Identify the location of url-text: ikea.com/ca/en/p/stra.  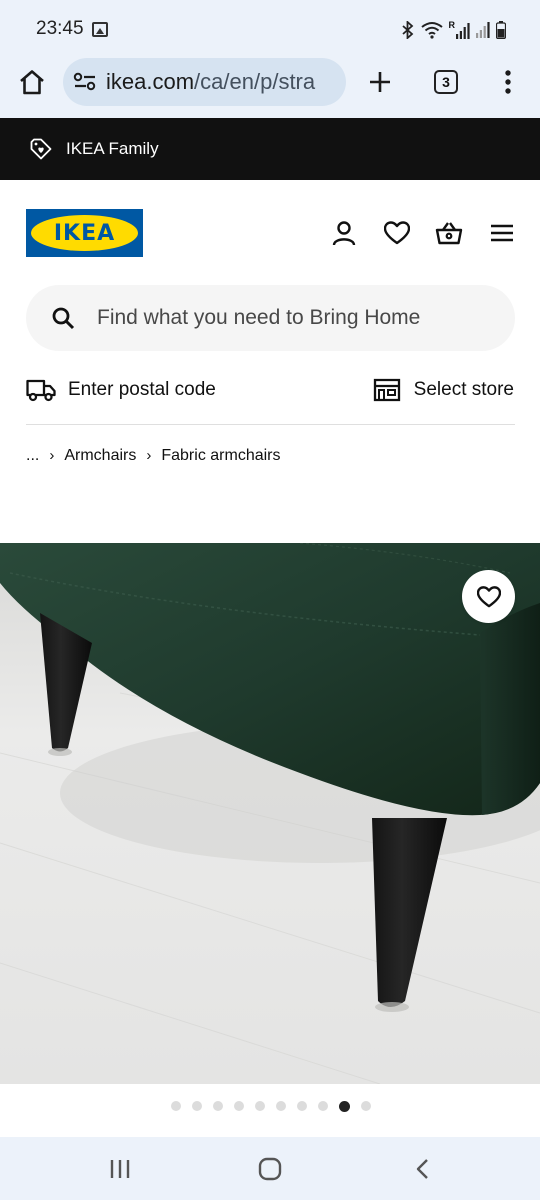
(210, 82).